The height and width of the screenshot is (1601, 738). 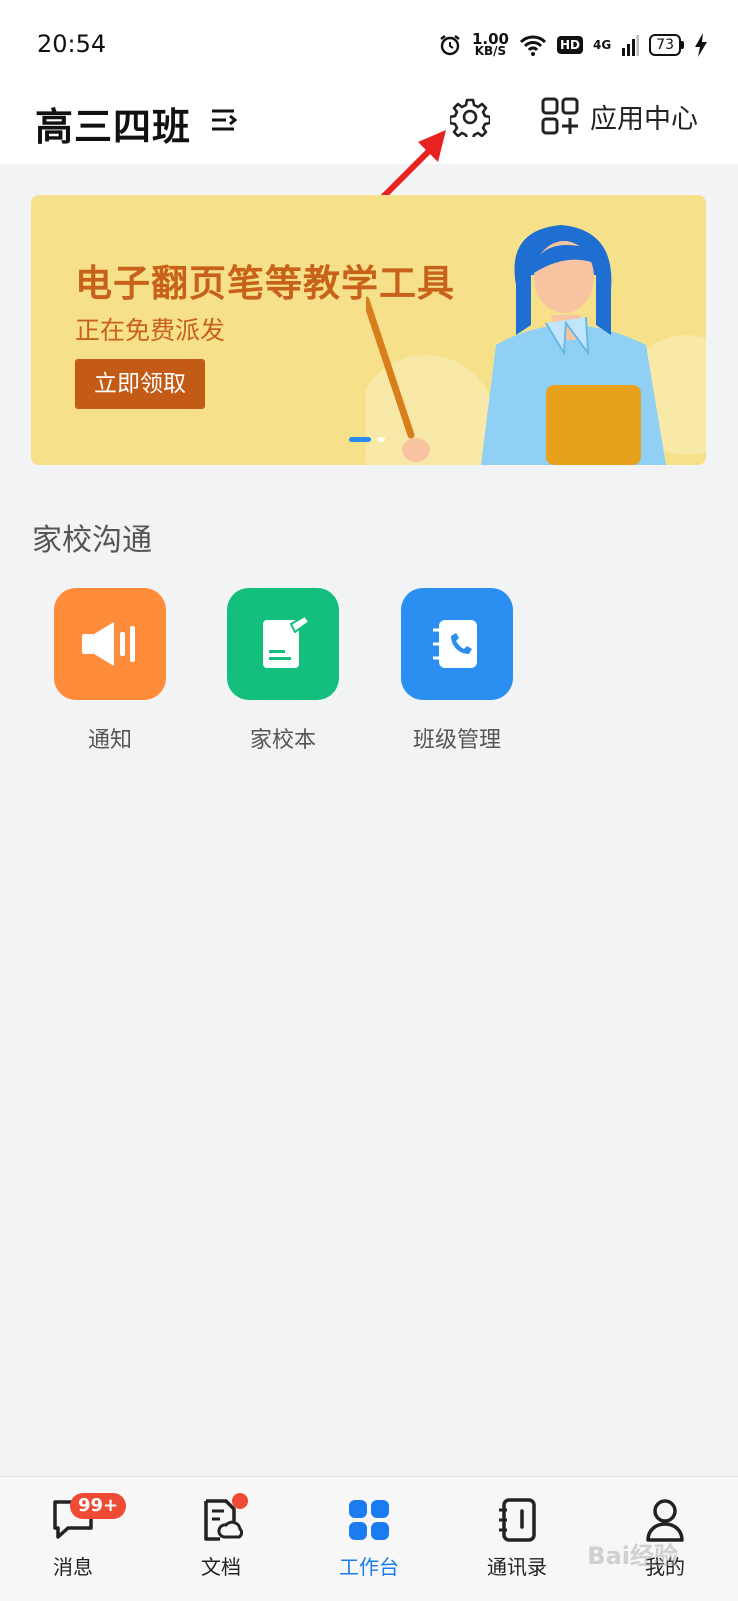 What do you see at coordinates (109, 740) in the screenshot?
I see `notice-label: 通知` at bounding box center [109, 740].